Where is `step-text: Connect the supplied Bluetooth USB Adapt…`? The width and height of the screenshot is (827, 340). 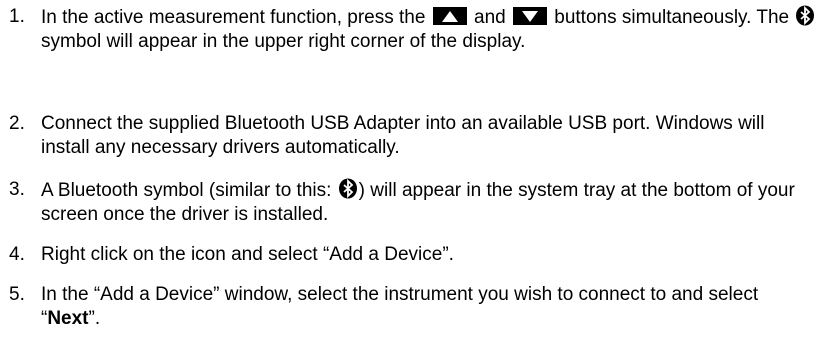 step-text: Connect the supplied Bluetooth USB Adapt… is located at coordinates (403, 135).